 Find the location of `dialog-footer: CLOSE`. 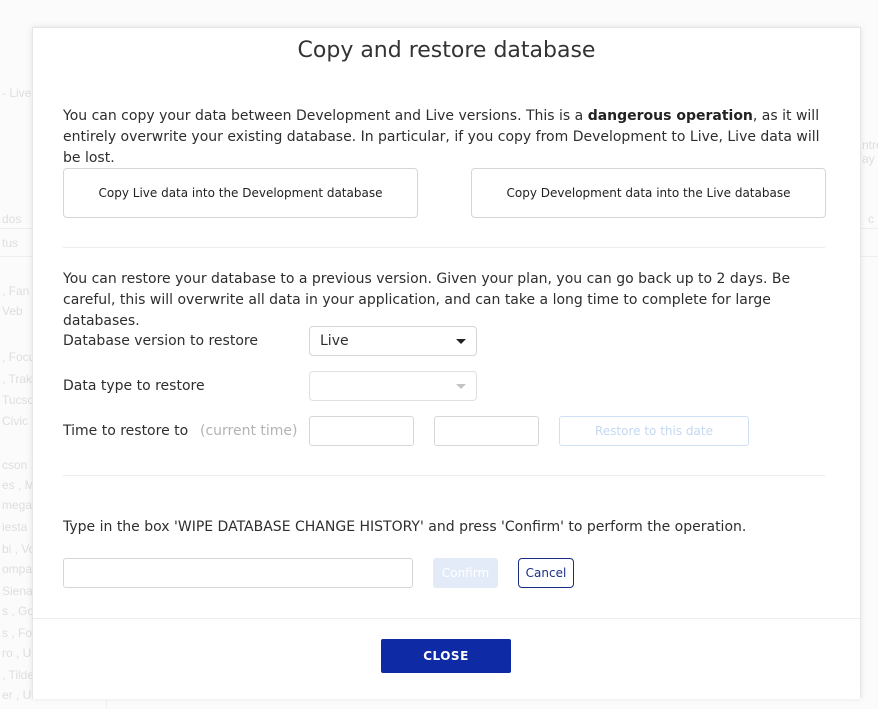

dialog-footer: CLOSE is located at coordinates (446, 658).